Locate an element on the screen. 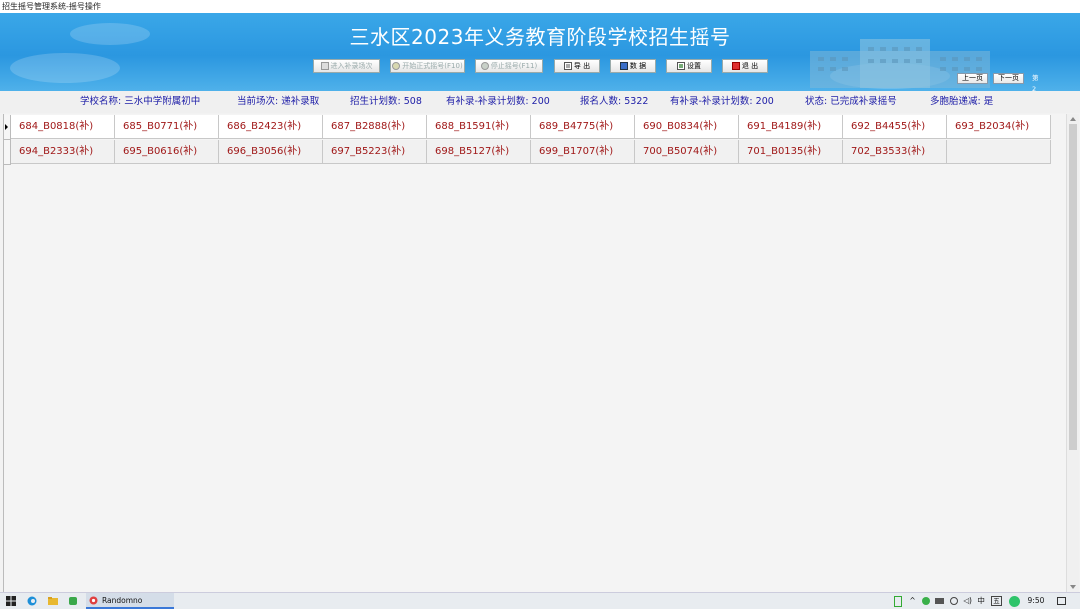 The image size is (1080, 609). taskbar: Randomno ^ ◁) 中 五 9:50 is located at coordinates (540, 600).